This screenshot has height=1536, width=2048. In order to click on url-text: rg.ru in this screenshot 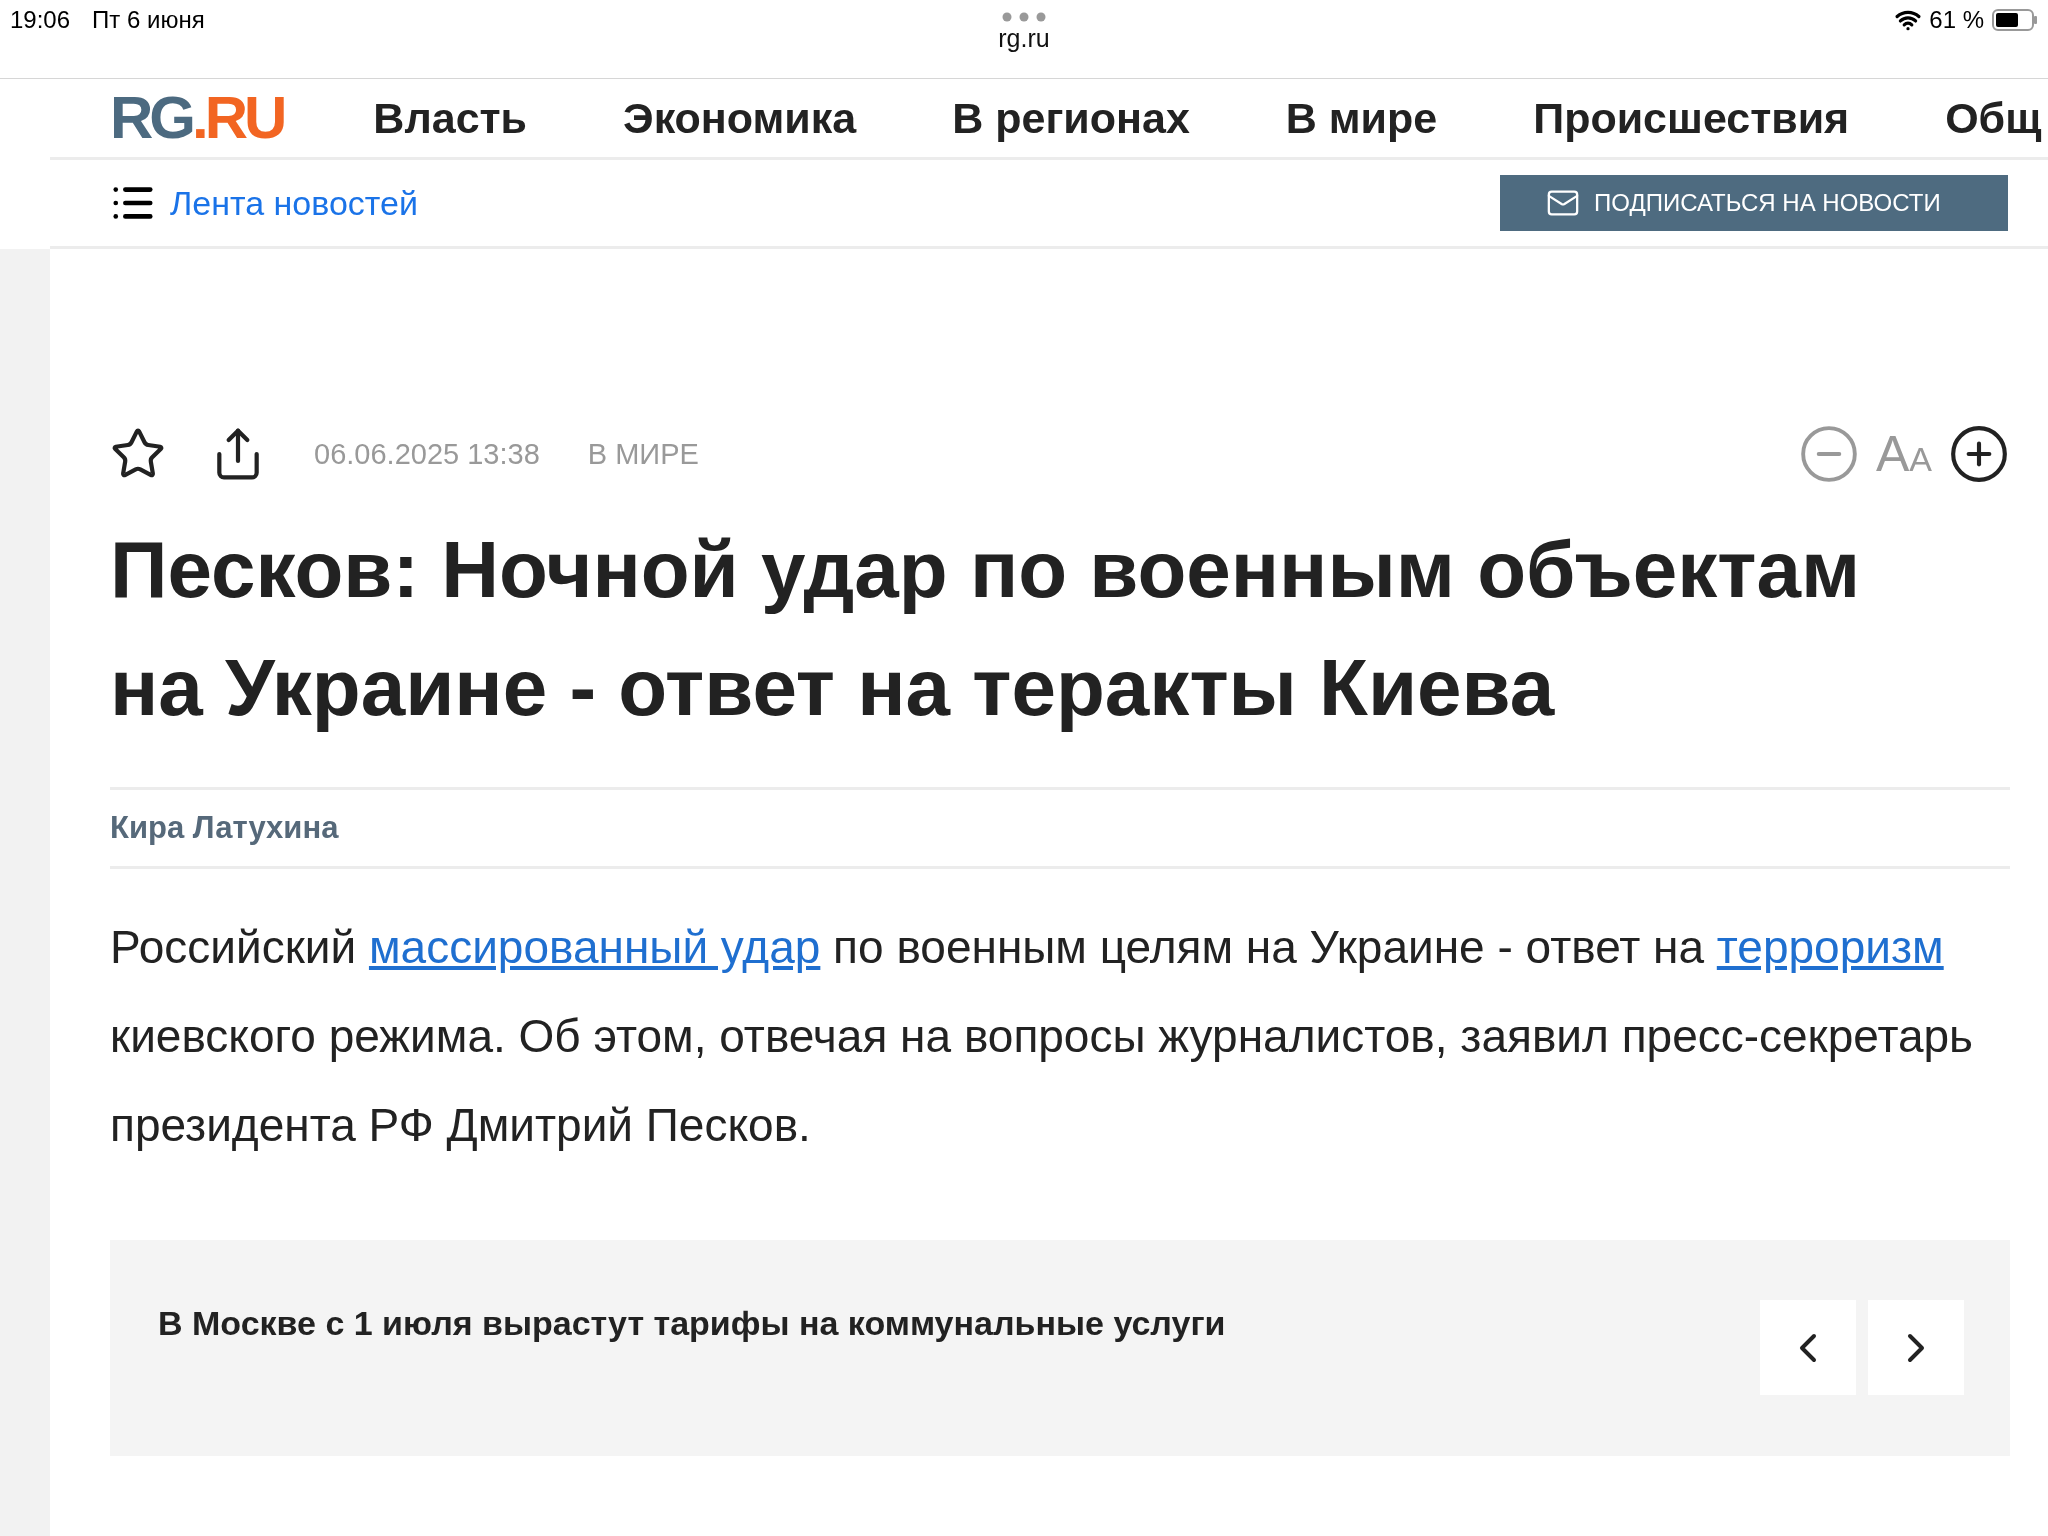, I will do `click(1024, 38)`.